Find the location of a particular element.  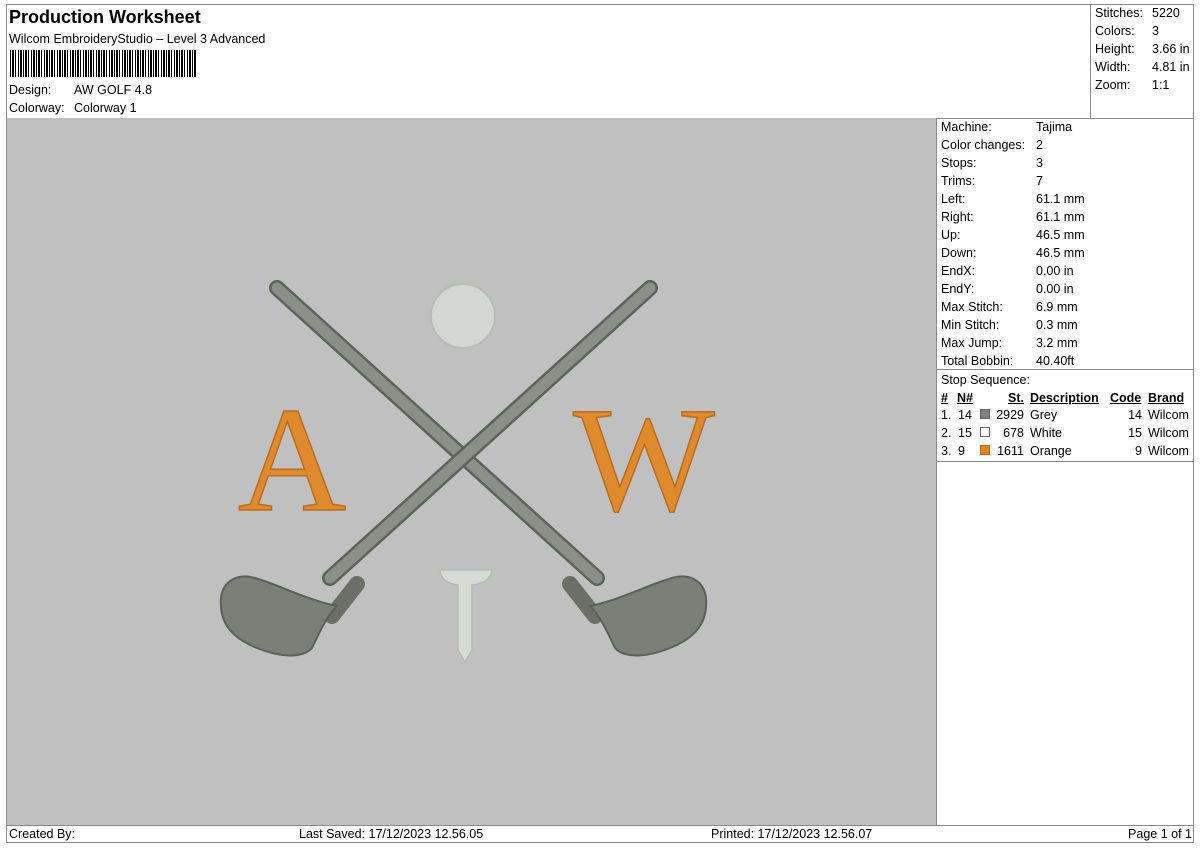

row-needle: 14 is located at coordinates (965, 415).